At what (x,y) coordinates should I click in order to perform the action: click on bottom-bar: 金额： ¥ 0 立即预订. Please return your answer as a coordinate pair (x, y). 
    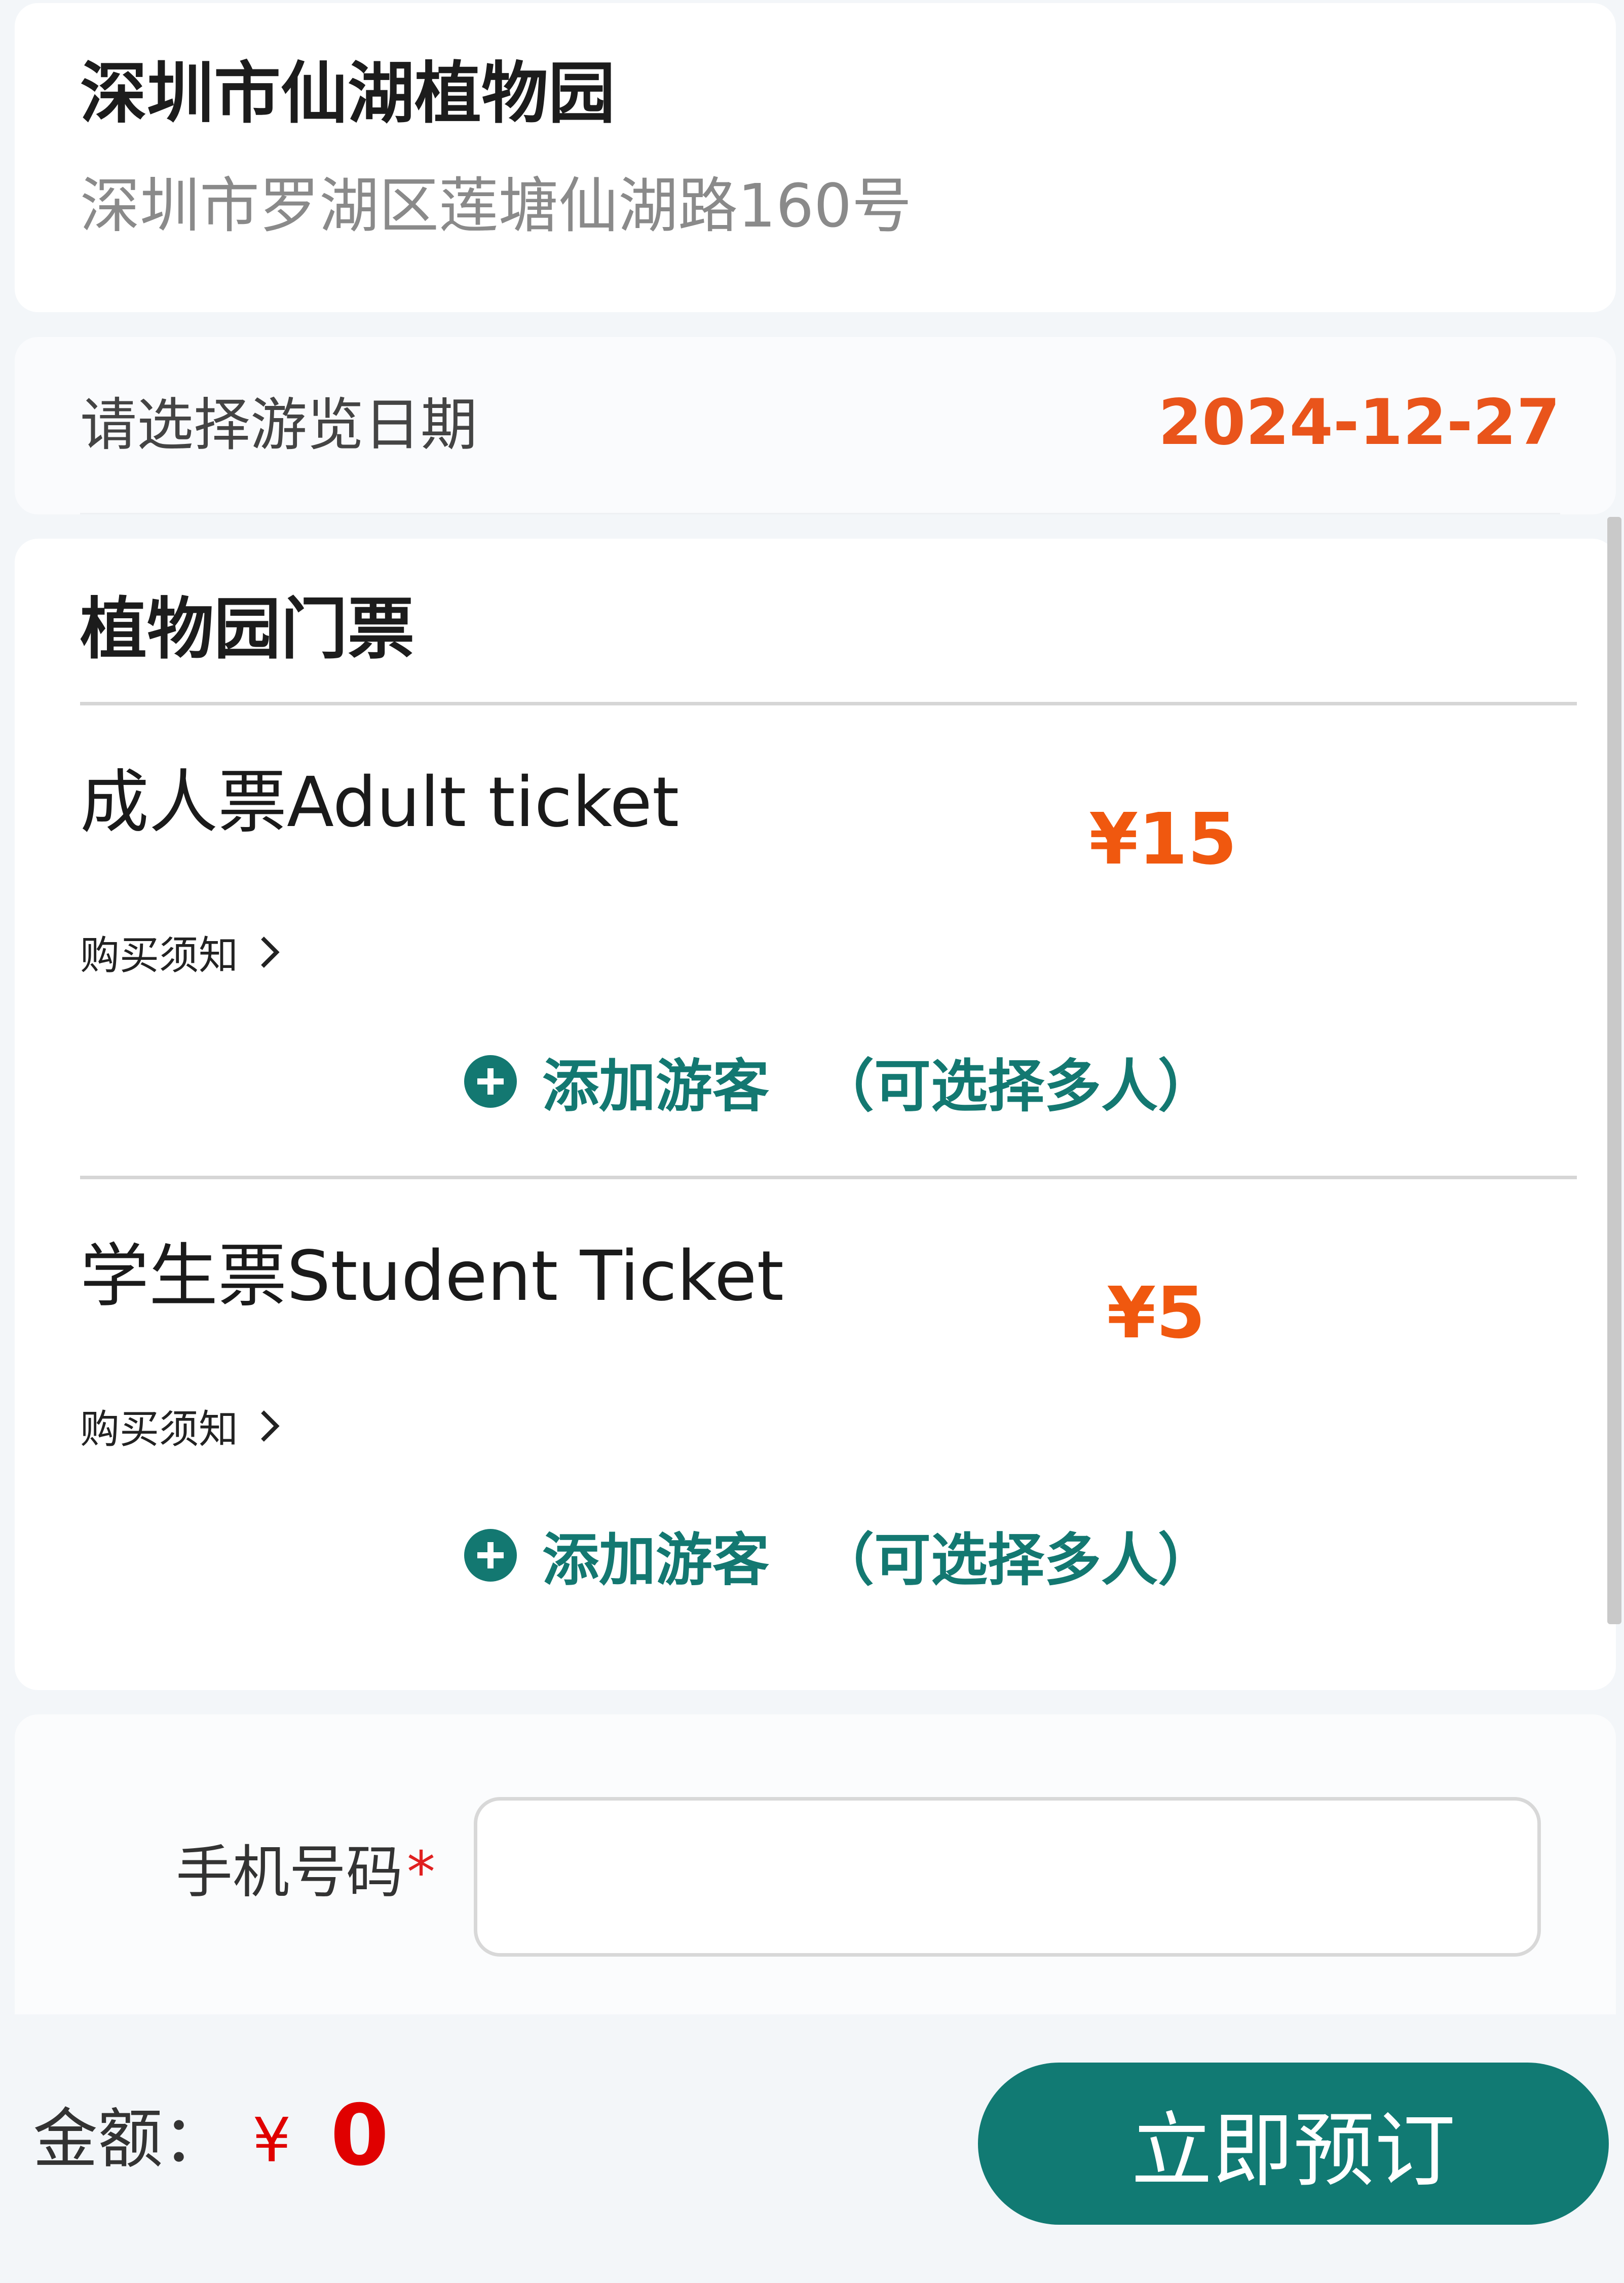
    Looking at the image, I should click on (812, 2148).